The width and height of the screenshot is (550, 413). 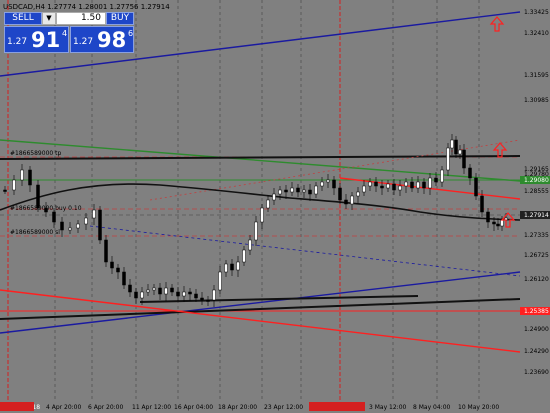 I want to click on sell-price-box: 1.27 91 4, so click(x=36, y=39).